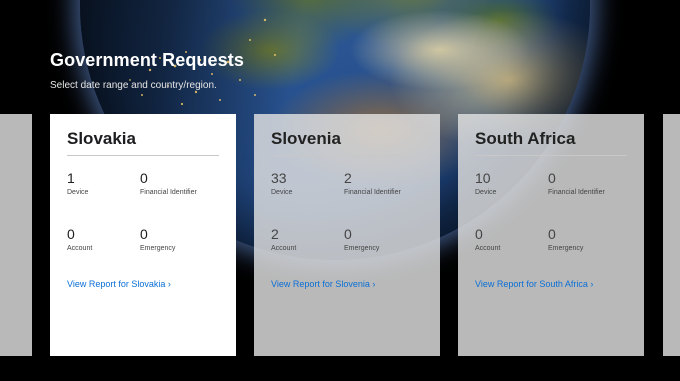 This screenshot has width=680, height=381. I want to click on card-country-name: Slovenia, so click(347, 142).